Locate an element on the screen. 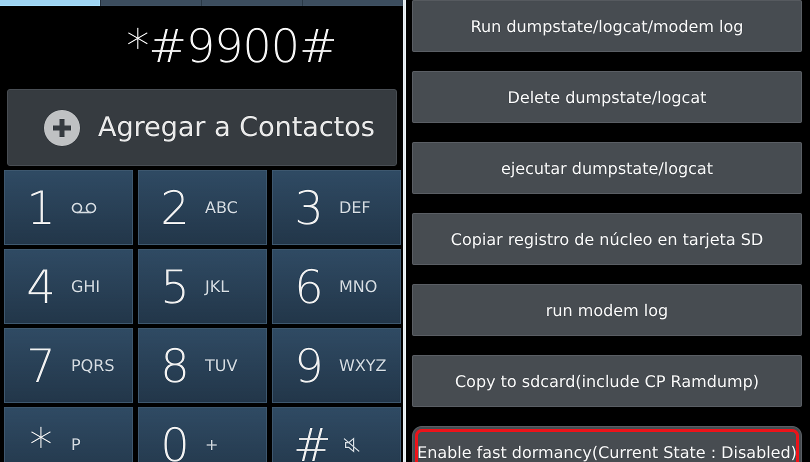  key-letters: PQRS is located at coordinates (93, 365).